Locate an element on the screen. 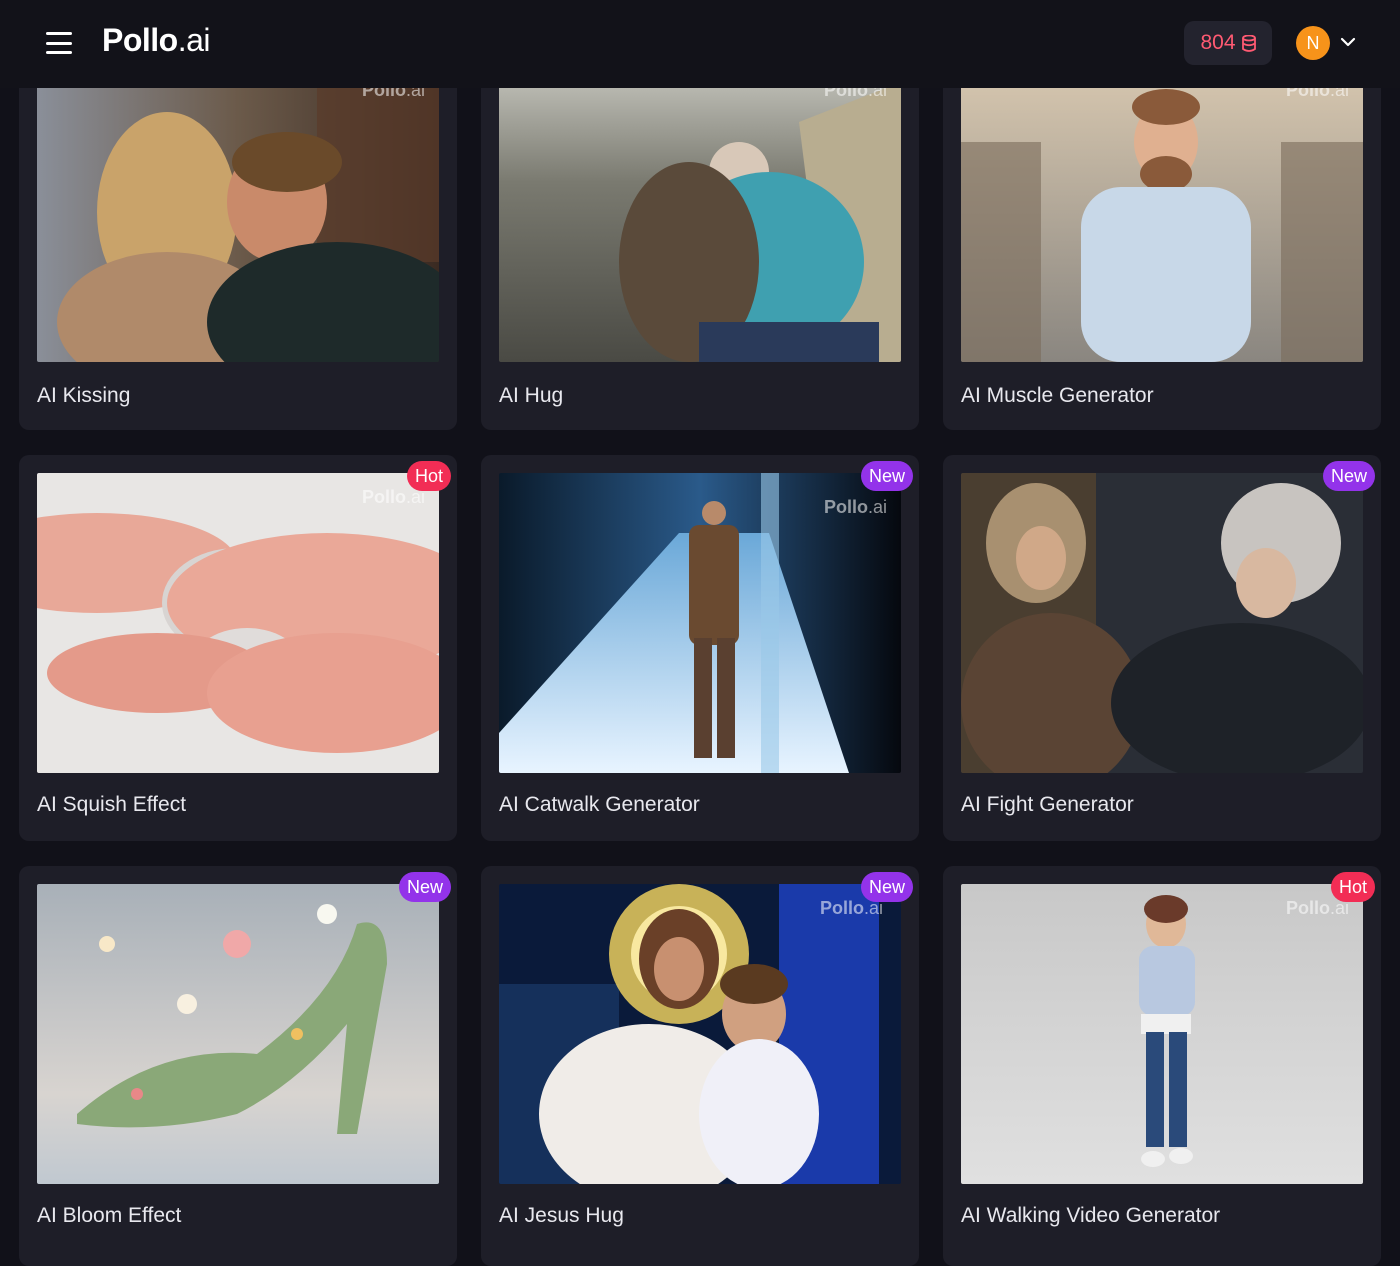 The image size is (1400, 1266). pollo-logo: Pollo.ai is located at coordinates (156, 40).